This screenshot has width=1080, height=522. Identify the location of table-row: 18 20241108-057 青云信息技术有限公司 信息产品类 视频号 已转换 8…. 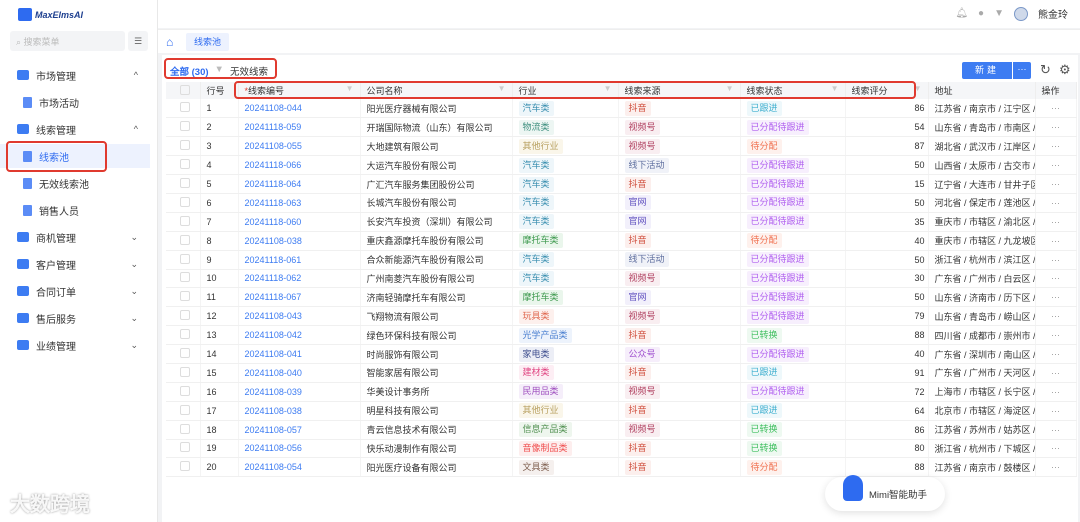
(621, 430).